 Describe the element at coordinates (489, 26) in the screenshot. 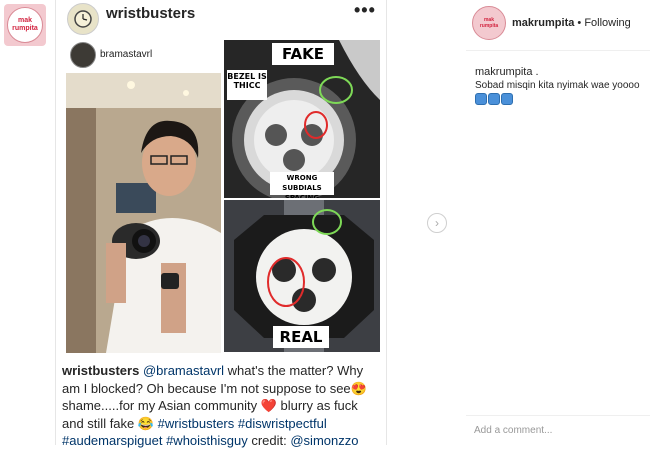

I see `right-avatar-line2: rumpita` at that location.